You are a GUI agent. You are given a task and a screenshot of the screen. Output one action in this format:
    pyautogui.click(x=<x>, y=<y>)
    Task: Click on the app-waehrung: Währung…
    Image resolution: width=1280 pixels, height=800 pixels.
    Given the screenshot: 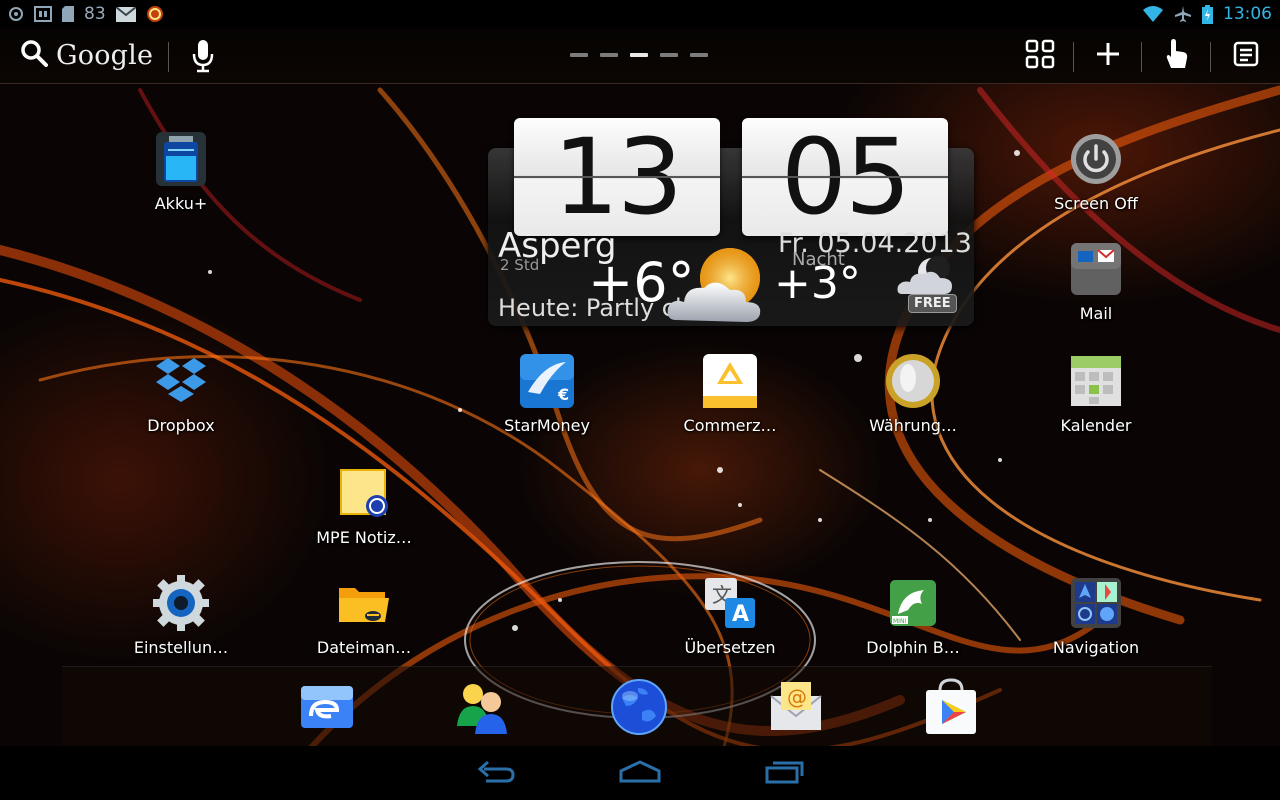 What is the action you would take?
    pyautogui.click(x=913, y=393)
    